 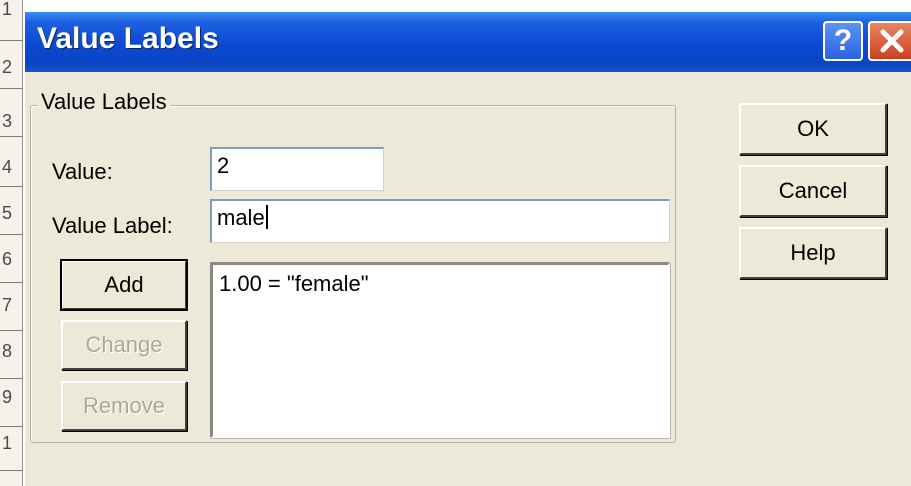 What do you see at coordinates (7, 305) in the screenshot?
I see `ruler-number: 7` at bounding box center [7, 305].